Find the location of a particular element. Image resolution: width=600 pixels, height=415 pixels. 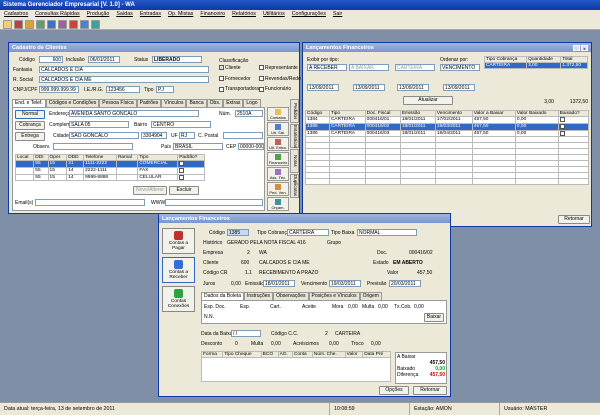

email-field is located at coordinates (90, 202).